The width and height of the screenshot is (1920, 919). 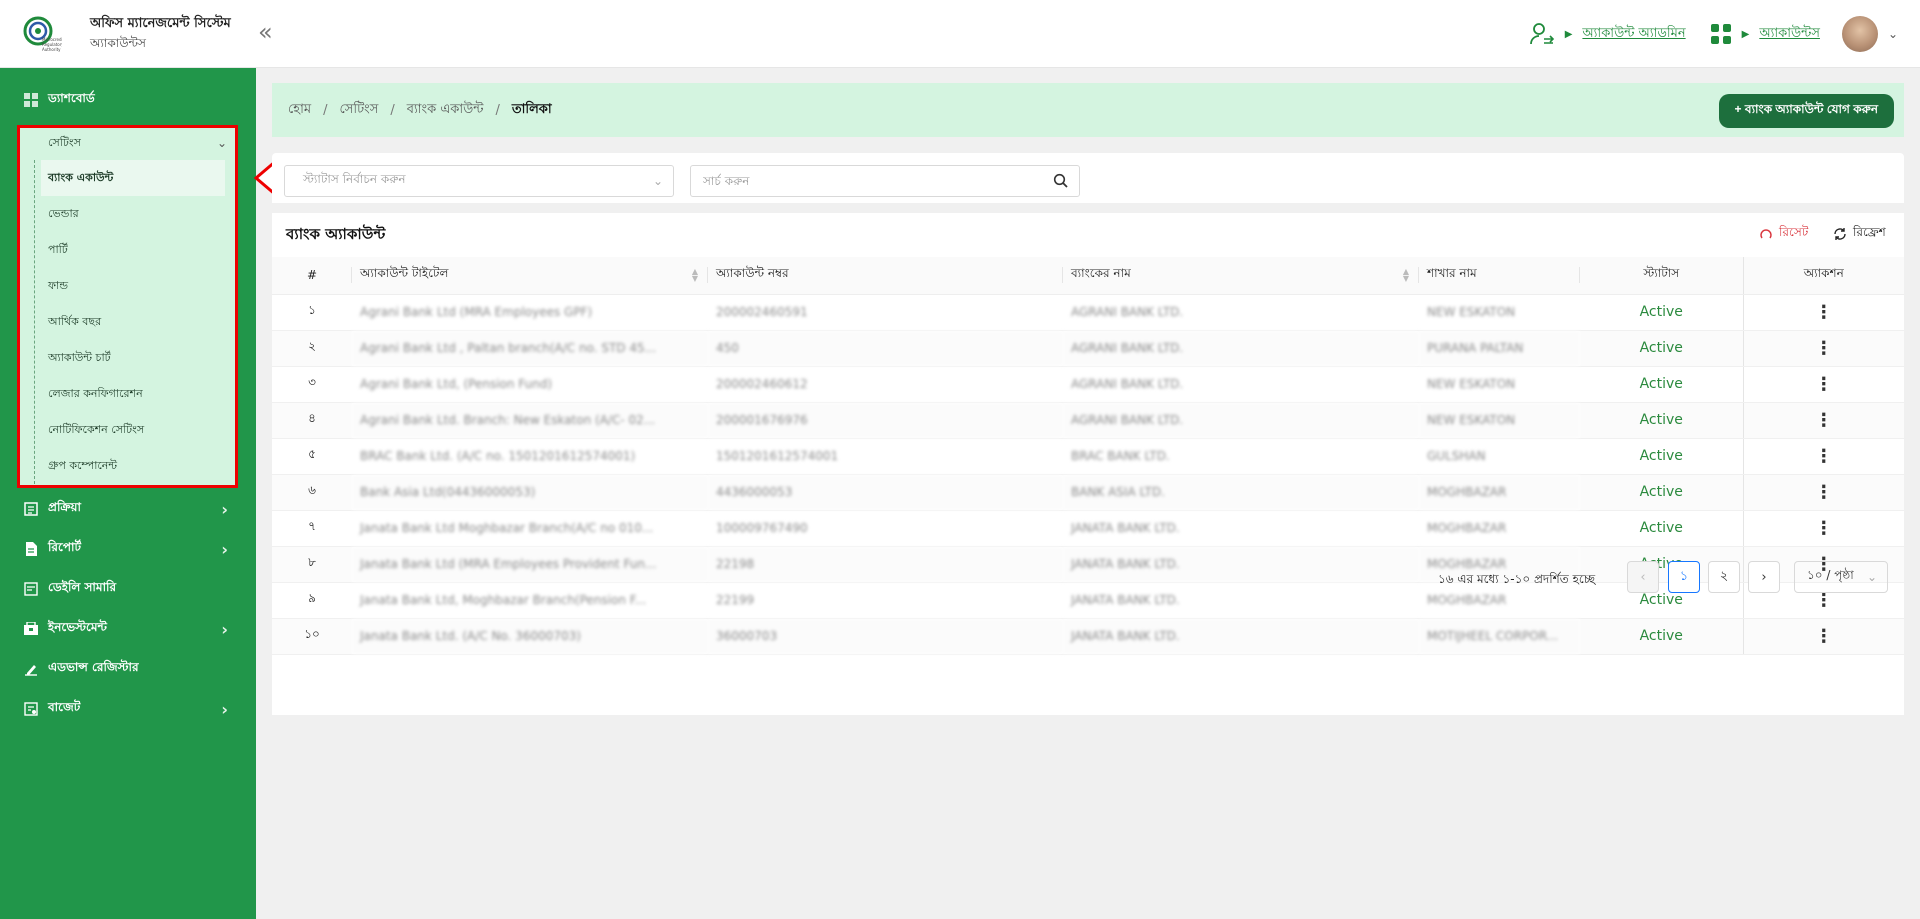 I want to click on sidebar-item-advance-register: এডভান্স রেজিস্টার, so click(x=128, y=669).